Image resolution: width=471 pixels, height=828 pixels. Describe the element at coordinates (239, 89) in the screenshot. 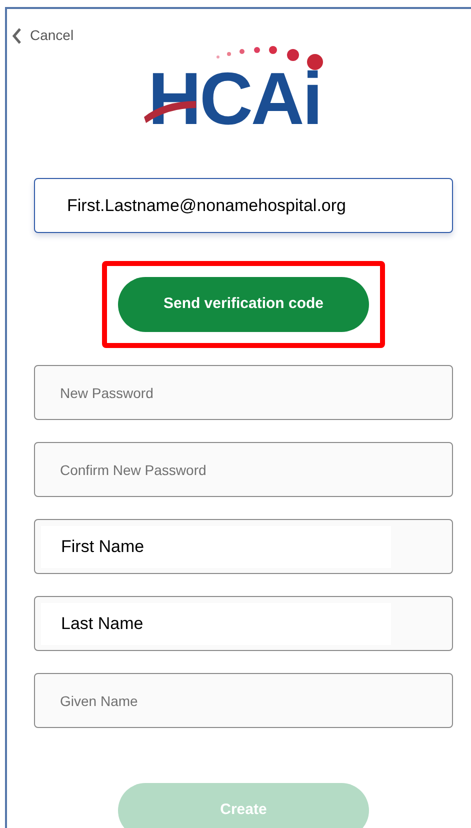

I see `logo: HCAi` at that location.